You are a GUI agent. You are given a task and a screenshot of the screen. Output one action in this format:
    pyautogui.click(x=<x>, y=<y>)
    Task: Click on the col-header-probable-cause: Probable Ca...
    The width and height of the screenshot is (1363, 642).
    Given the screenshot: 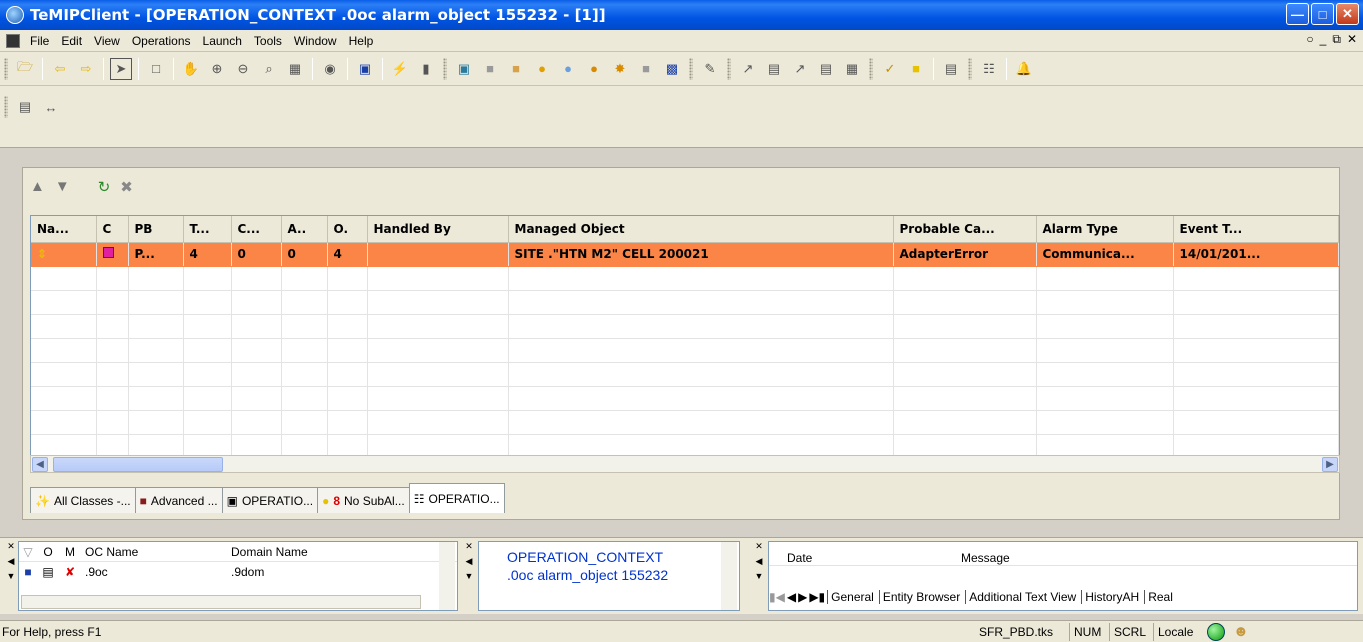 What is the action you would take?
    pyautogui.click(x=965, y=229)
    